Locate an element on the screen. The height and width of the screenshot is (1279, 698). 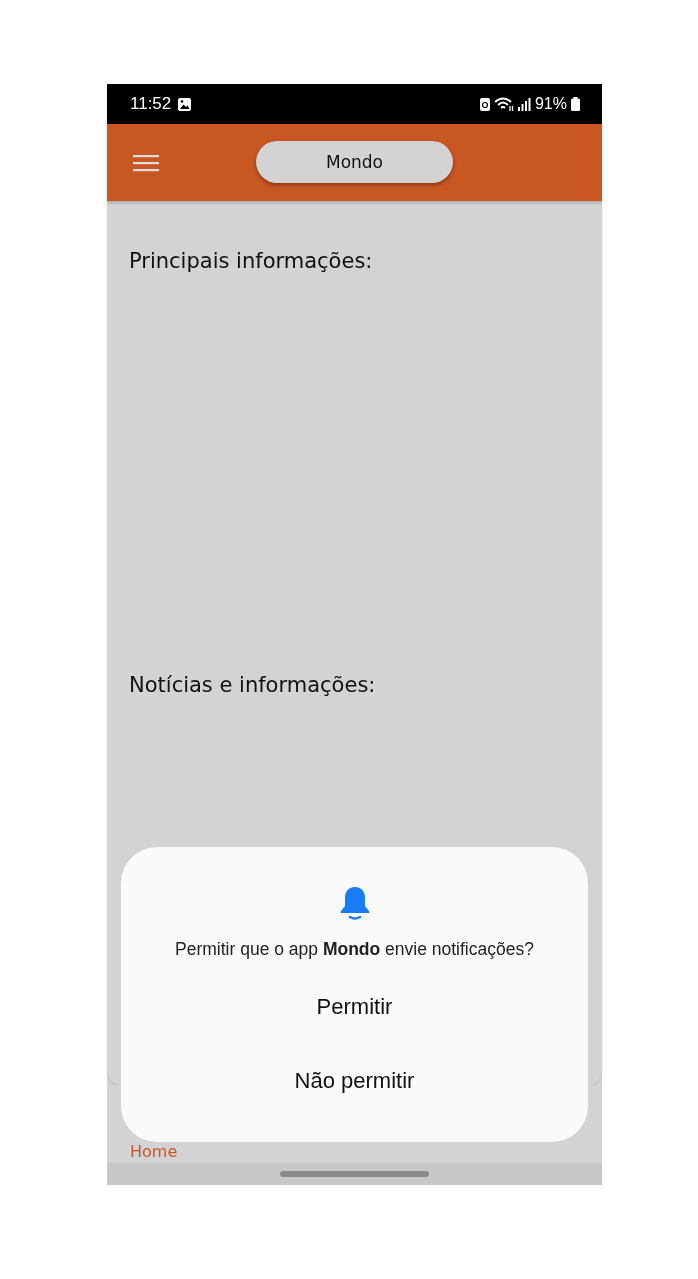
status-time: 11:52 is located at coordinates (151, 104).